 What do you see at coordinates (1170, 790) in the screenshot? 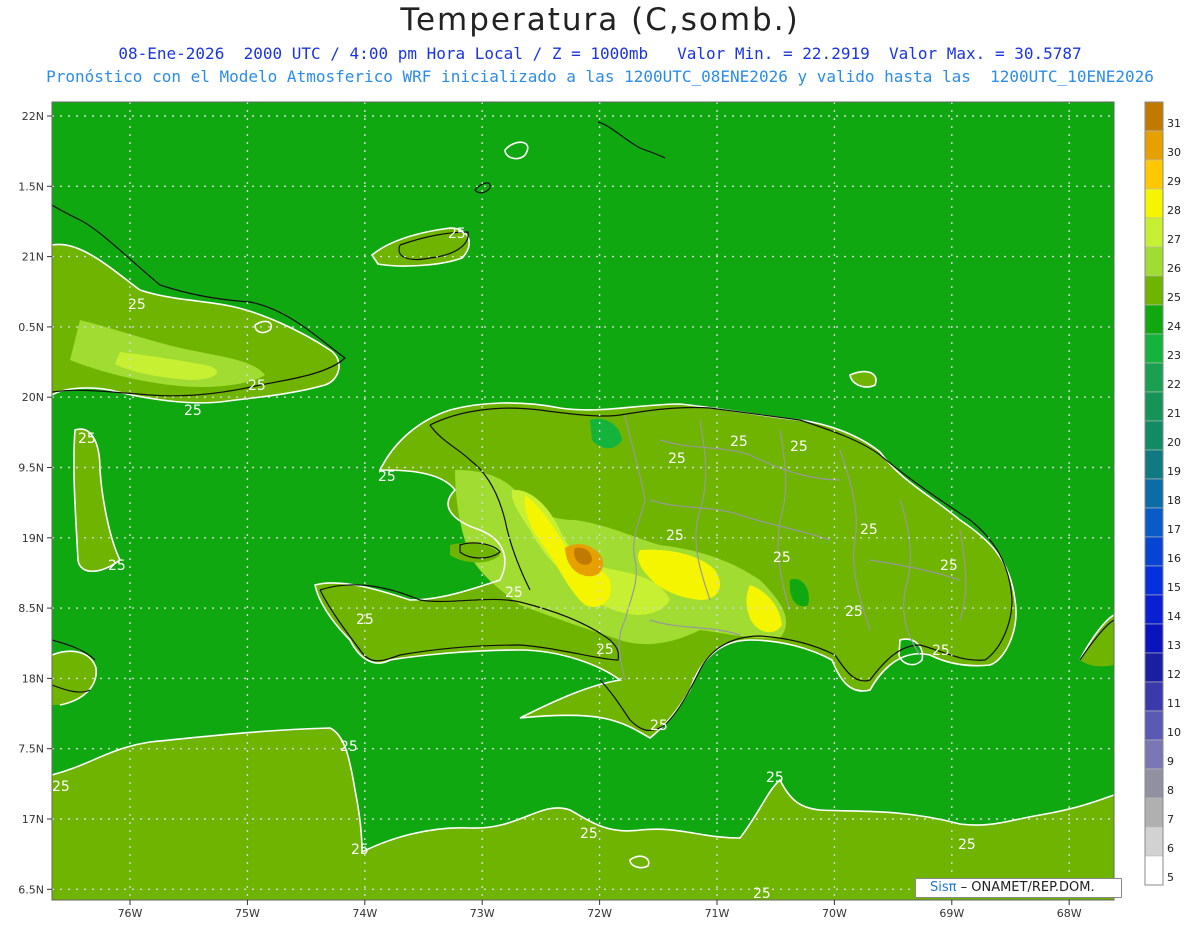
I see `colorbar-level-label: 8` at bounding box center [1170, 790].